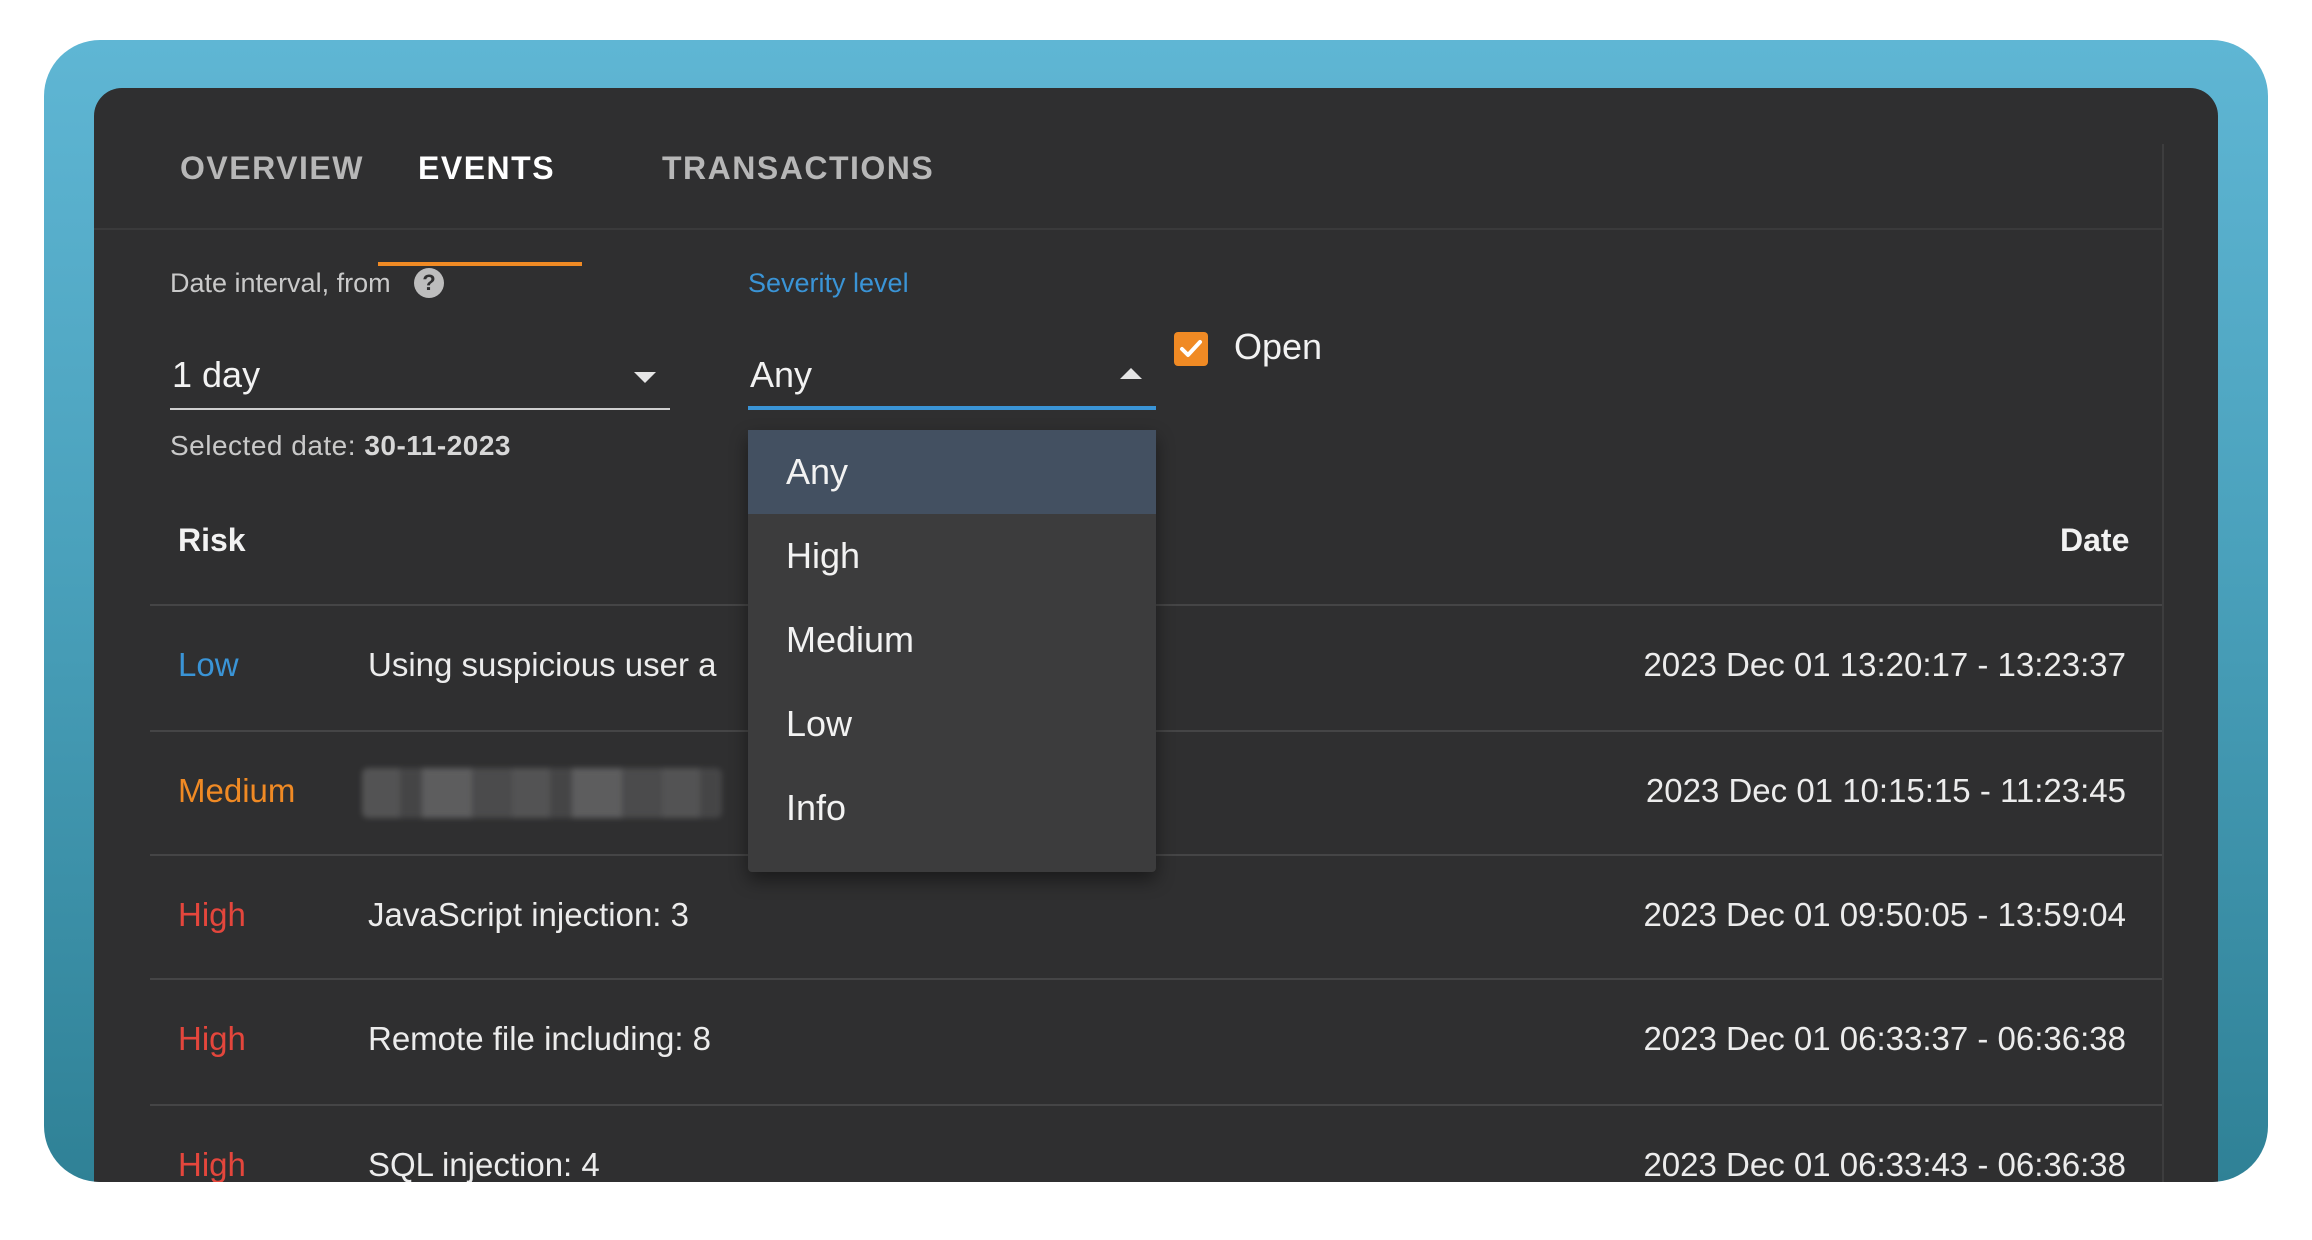  Describe the element at coordinates (420, 377) in the screenshot. I see `date-interval-select: 1 day` at that location.